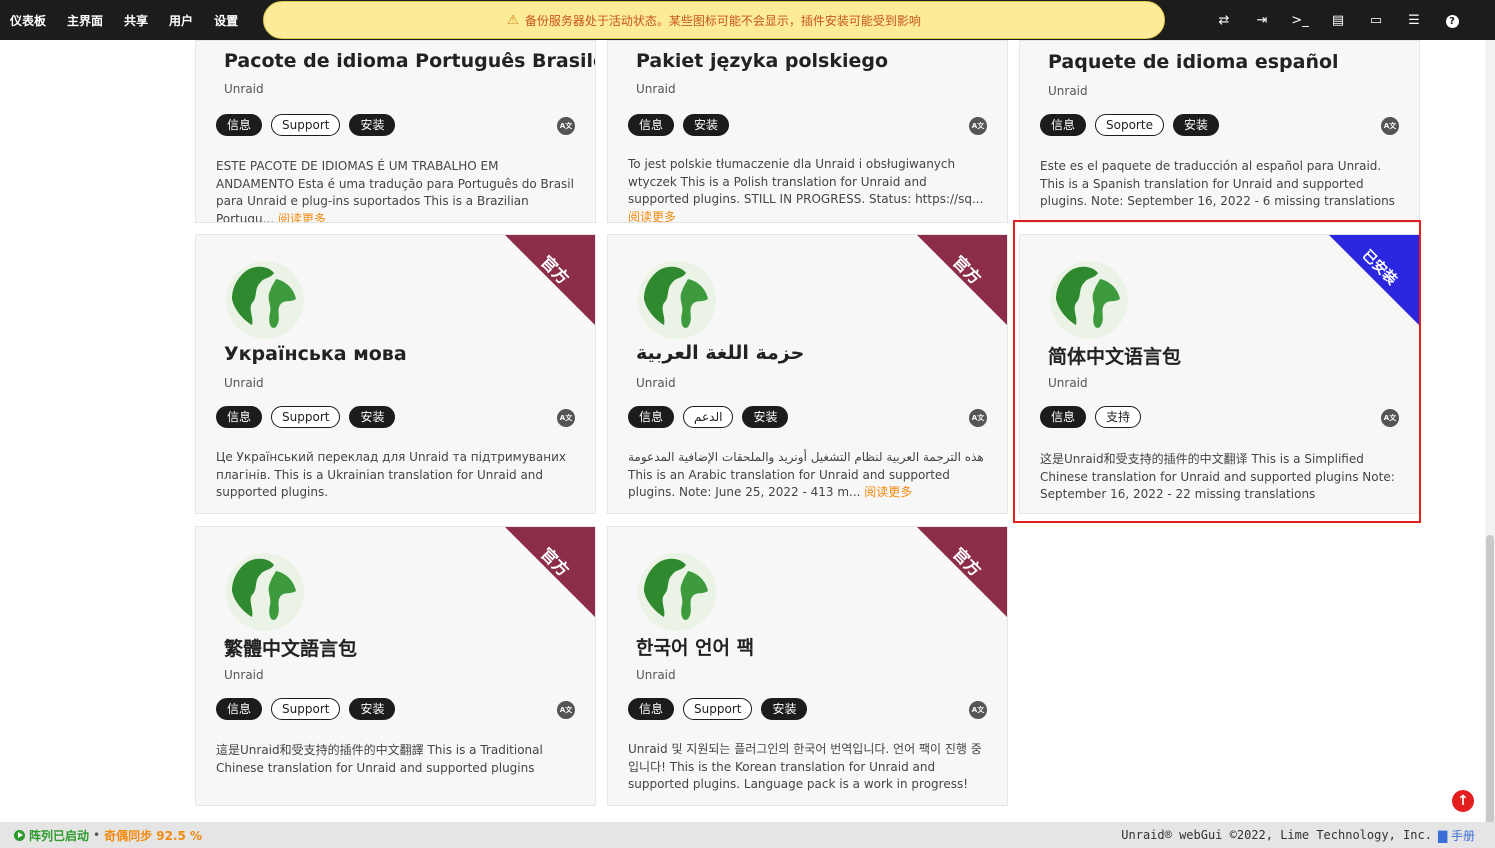 This screenshot has height=848, width=1495. What do you see at coordinates (1118, 417) in the screenshot?
I see `support-button: 支持` at bounding box center [1118, 417].